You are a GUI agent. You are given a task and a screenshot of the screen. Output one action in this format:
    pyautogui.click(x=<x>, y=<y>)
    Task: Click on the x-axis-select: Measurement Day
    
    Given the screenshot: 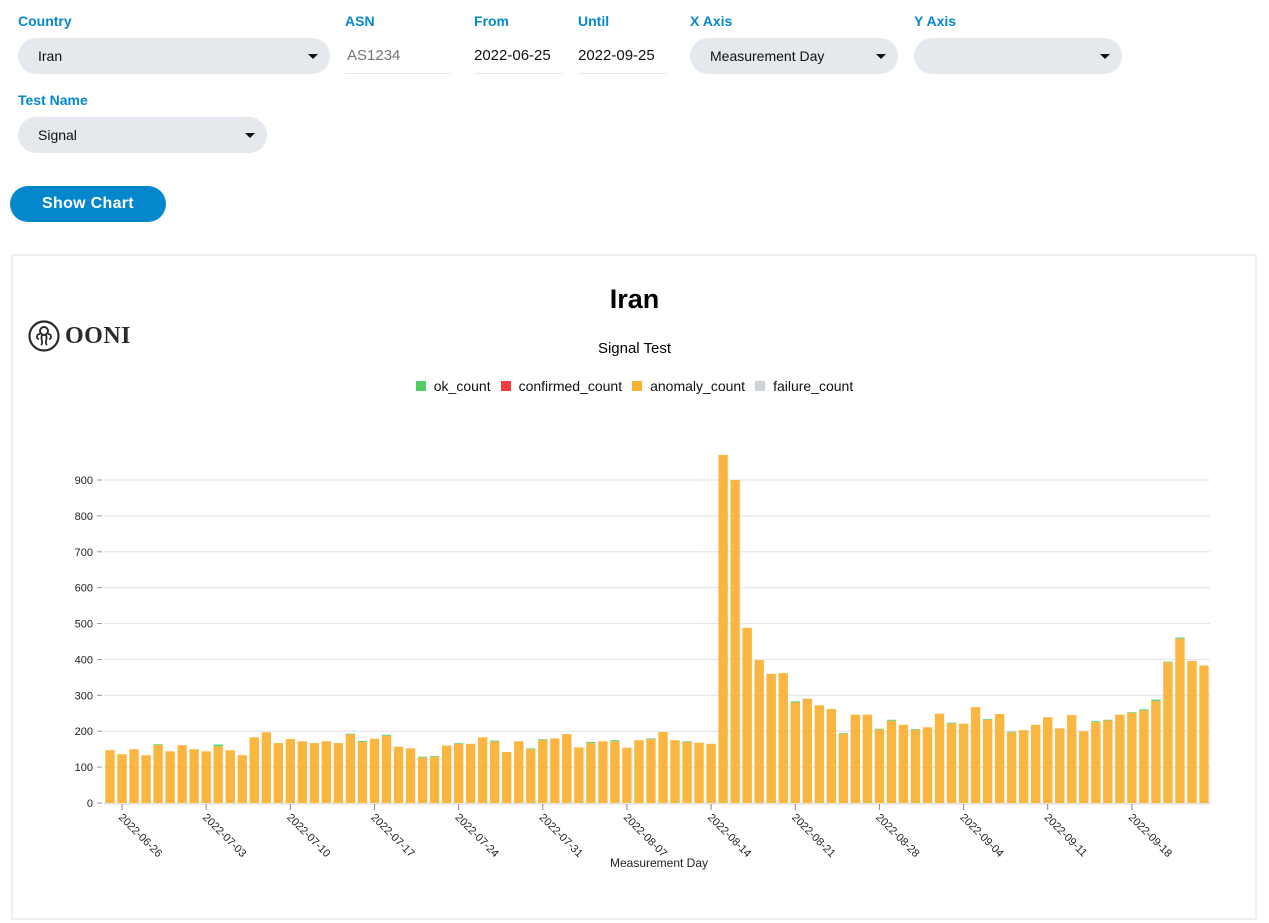 What is the action you would take?
    pyautogui.click(x=794, y=56)
    